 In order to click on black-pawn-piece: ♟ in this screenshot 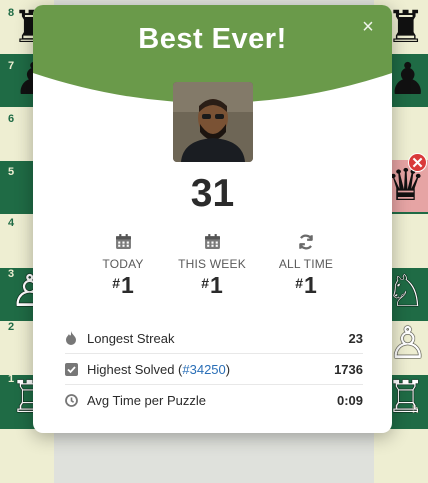, I will do `click(407, 80)`.